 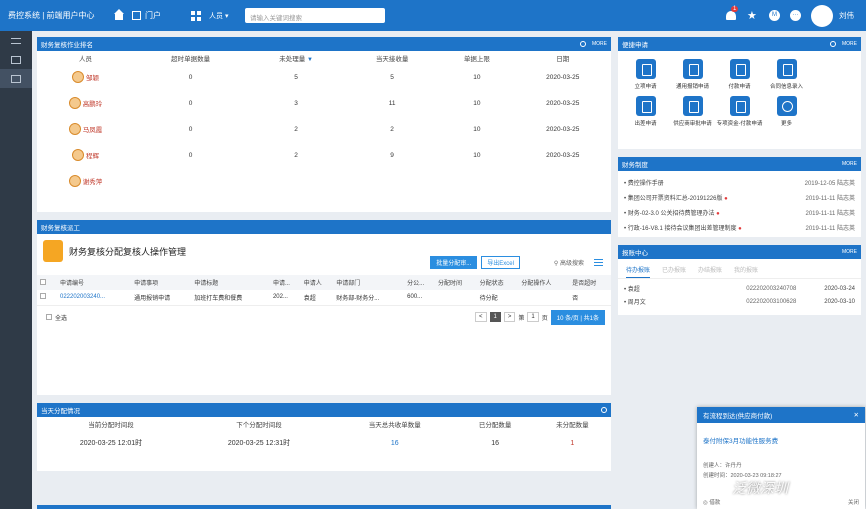 What do you see at coordinates (94, 282) in the screenshot?
I see `col-no: 申请编号` at bounding box center [94, 282].